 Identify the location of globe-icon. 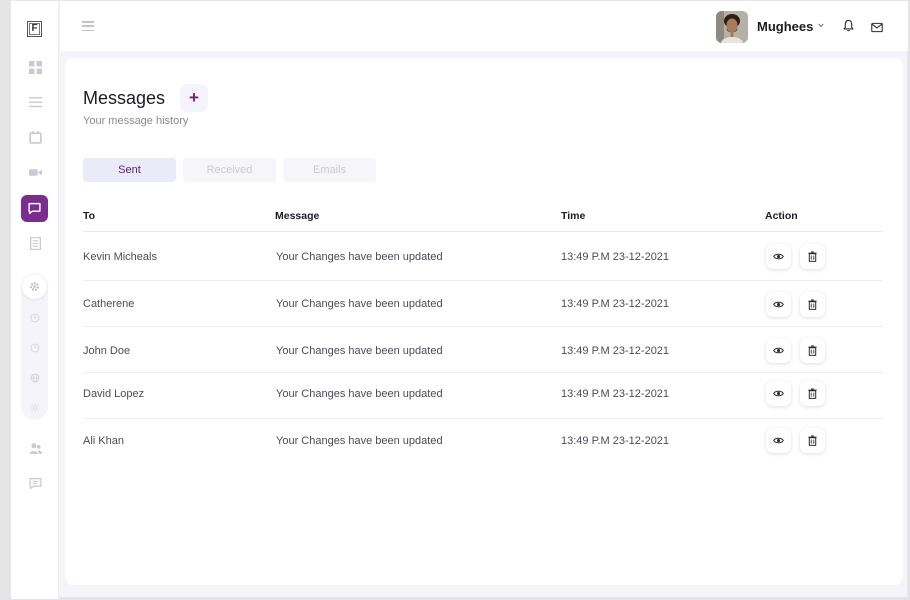
(34, 377).